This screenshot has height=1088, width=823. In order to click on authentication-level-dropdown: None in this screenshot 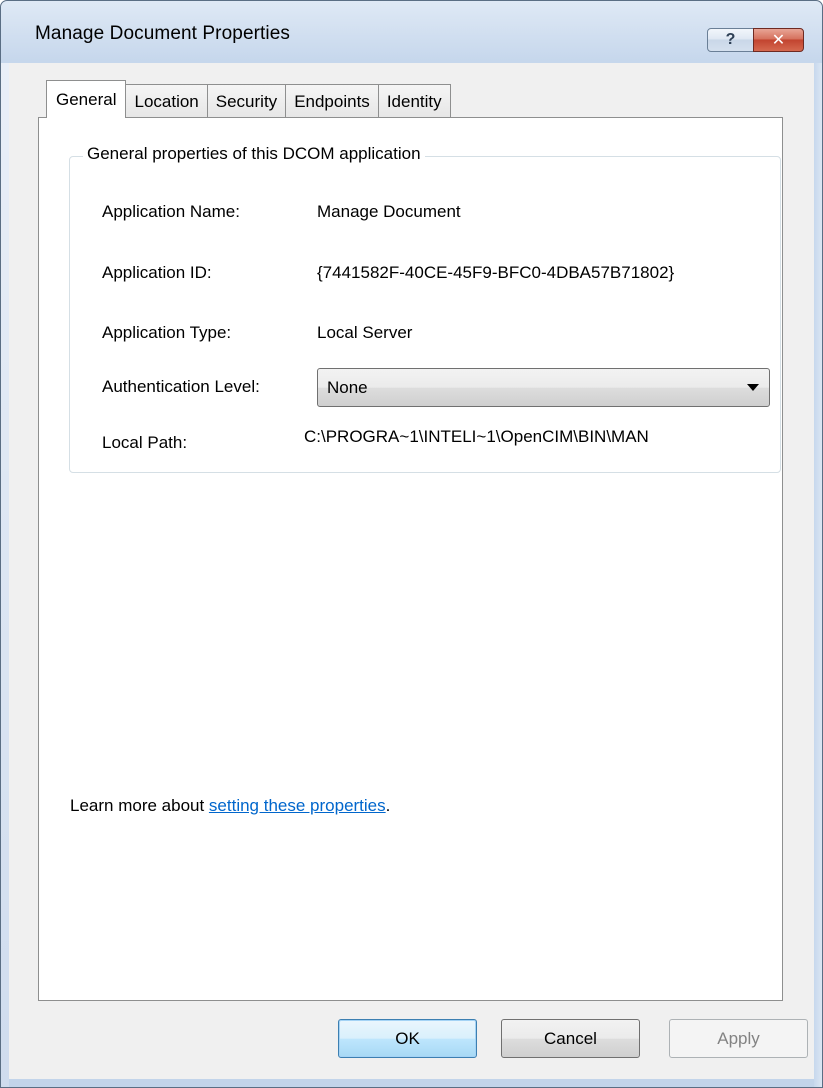, I will do `click(543, 387)`.